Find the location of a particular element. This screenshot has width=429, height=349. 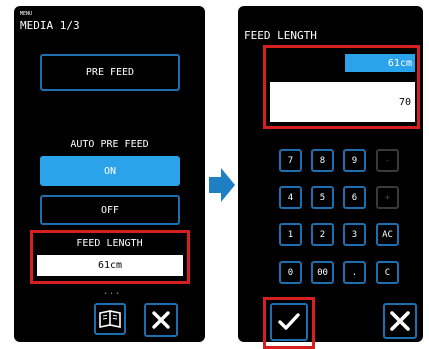

page-title: FEED LENGTH is located at coordinates (280, 35).